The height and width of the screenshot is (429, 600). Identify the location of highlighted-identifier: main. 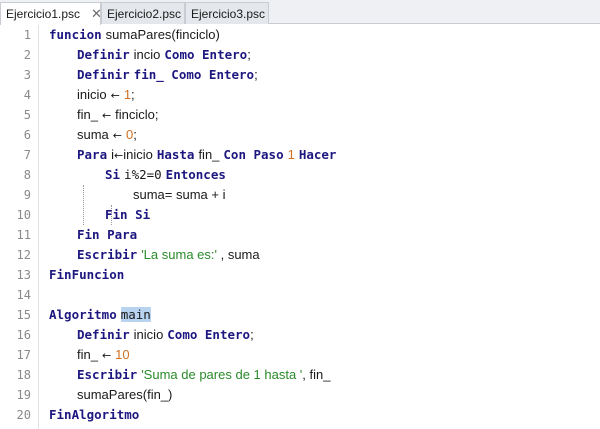
(135, 314).